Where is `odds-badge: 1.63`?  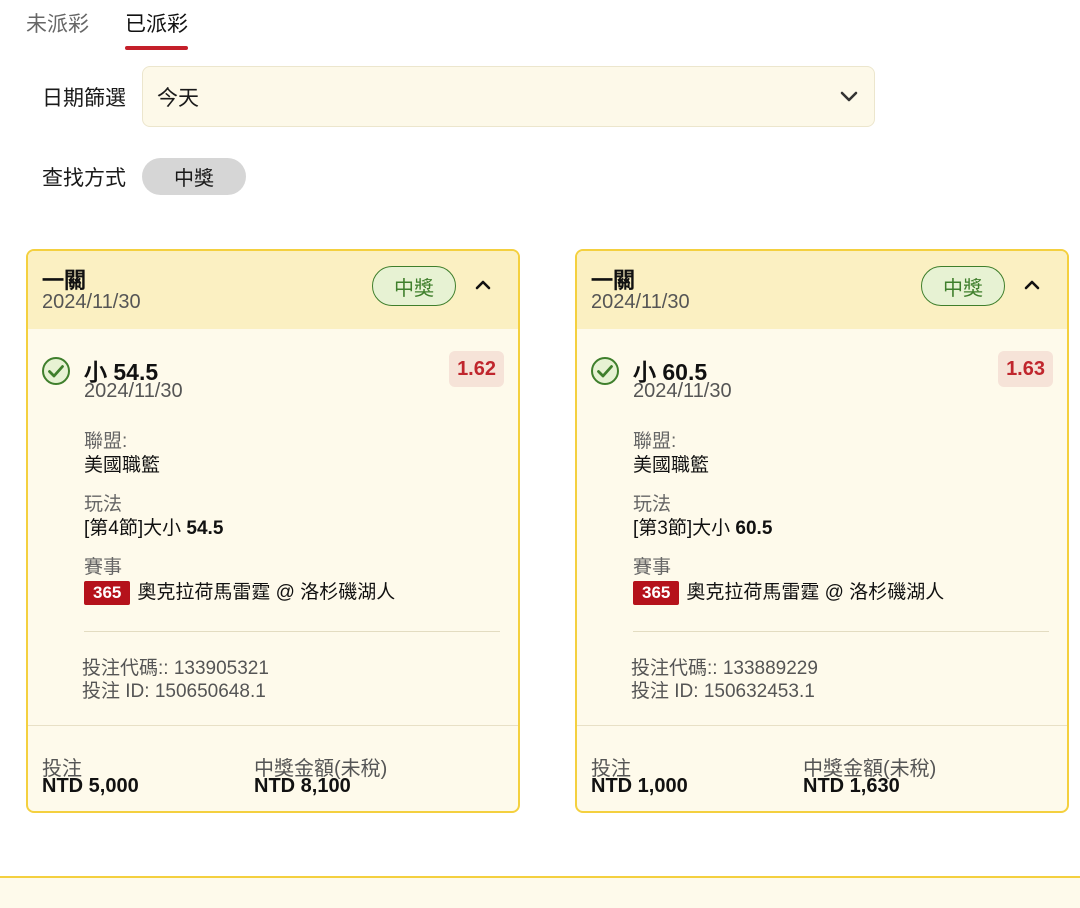 odds-badge: 1.63 is located at coordinates (1025, 369).